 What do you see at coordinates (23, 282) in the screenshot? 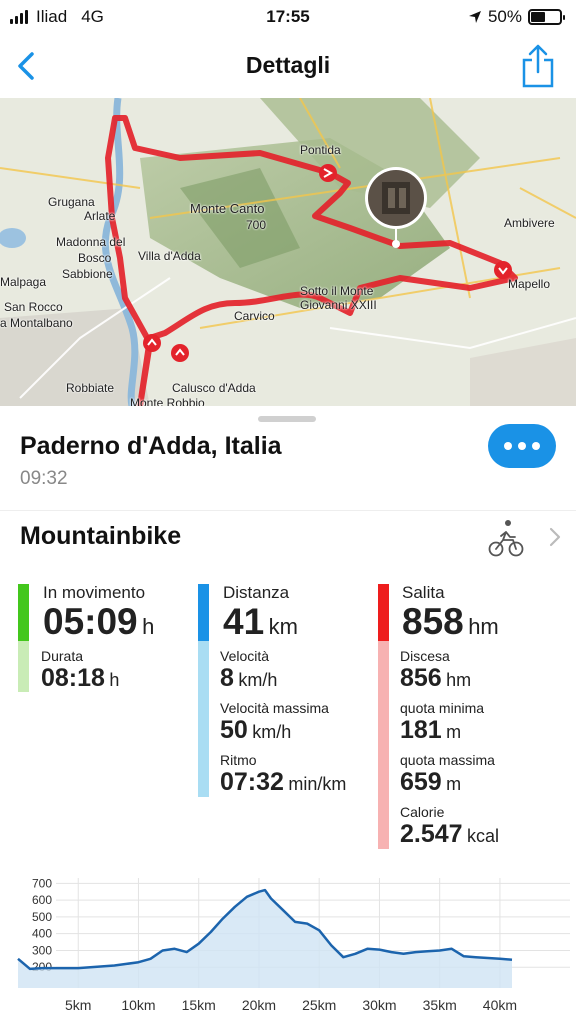
I see `map-label: Malpaga` at bounding box center [23, 282].